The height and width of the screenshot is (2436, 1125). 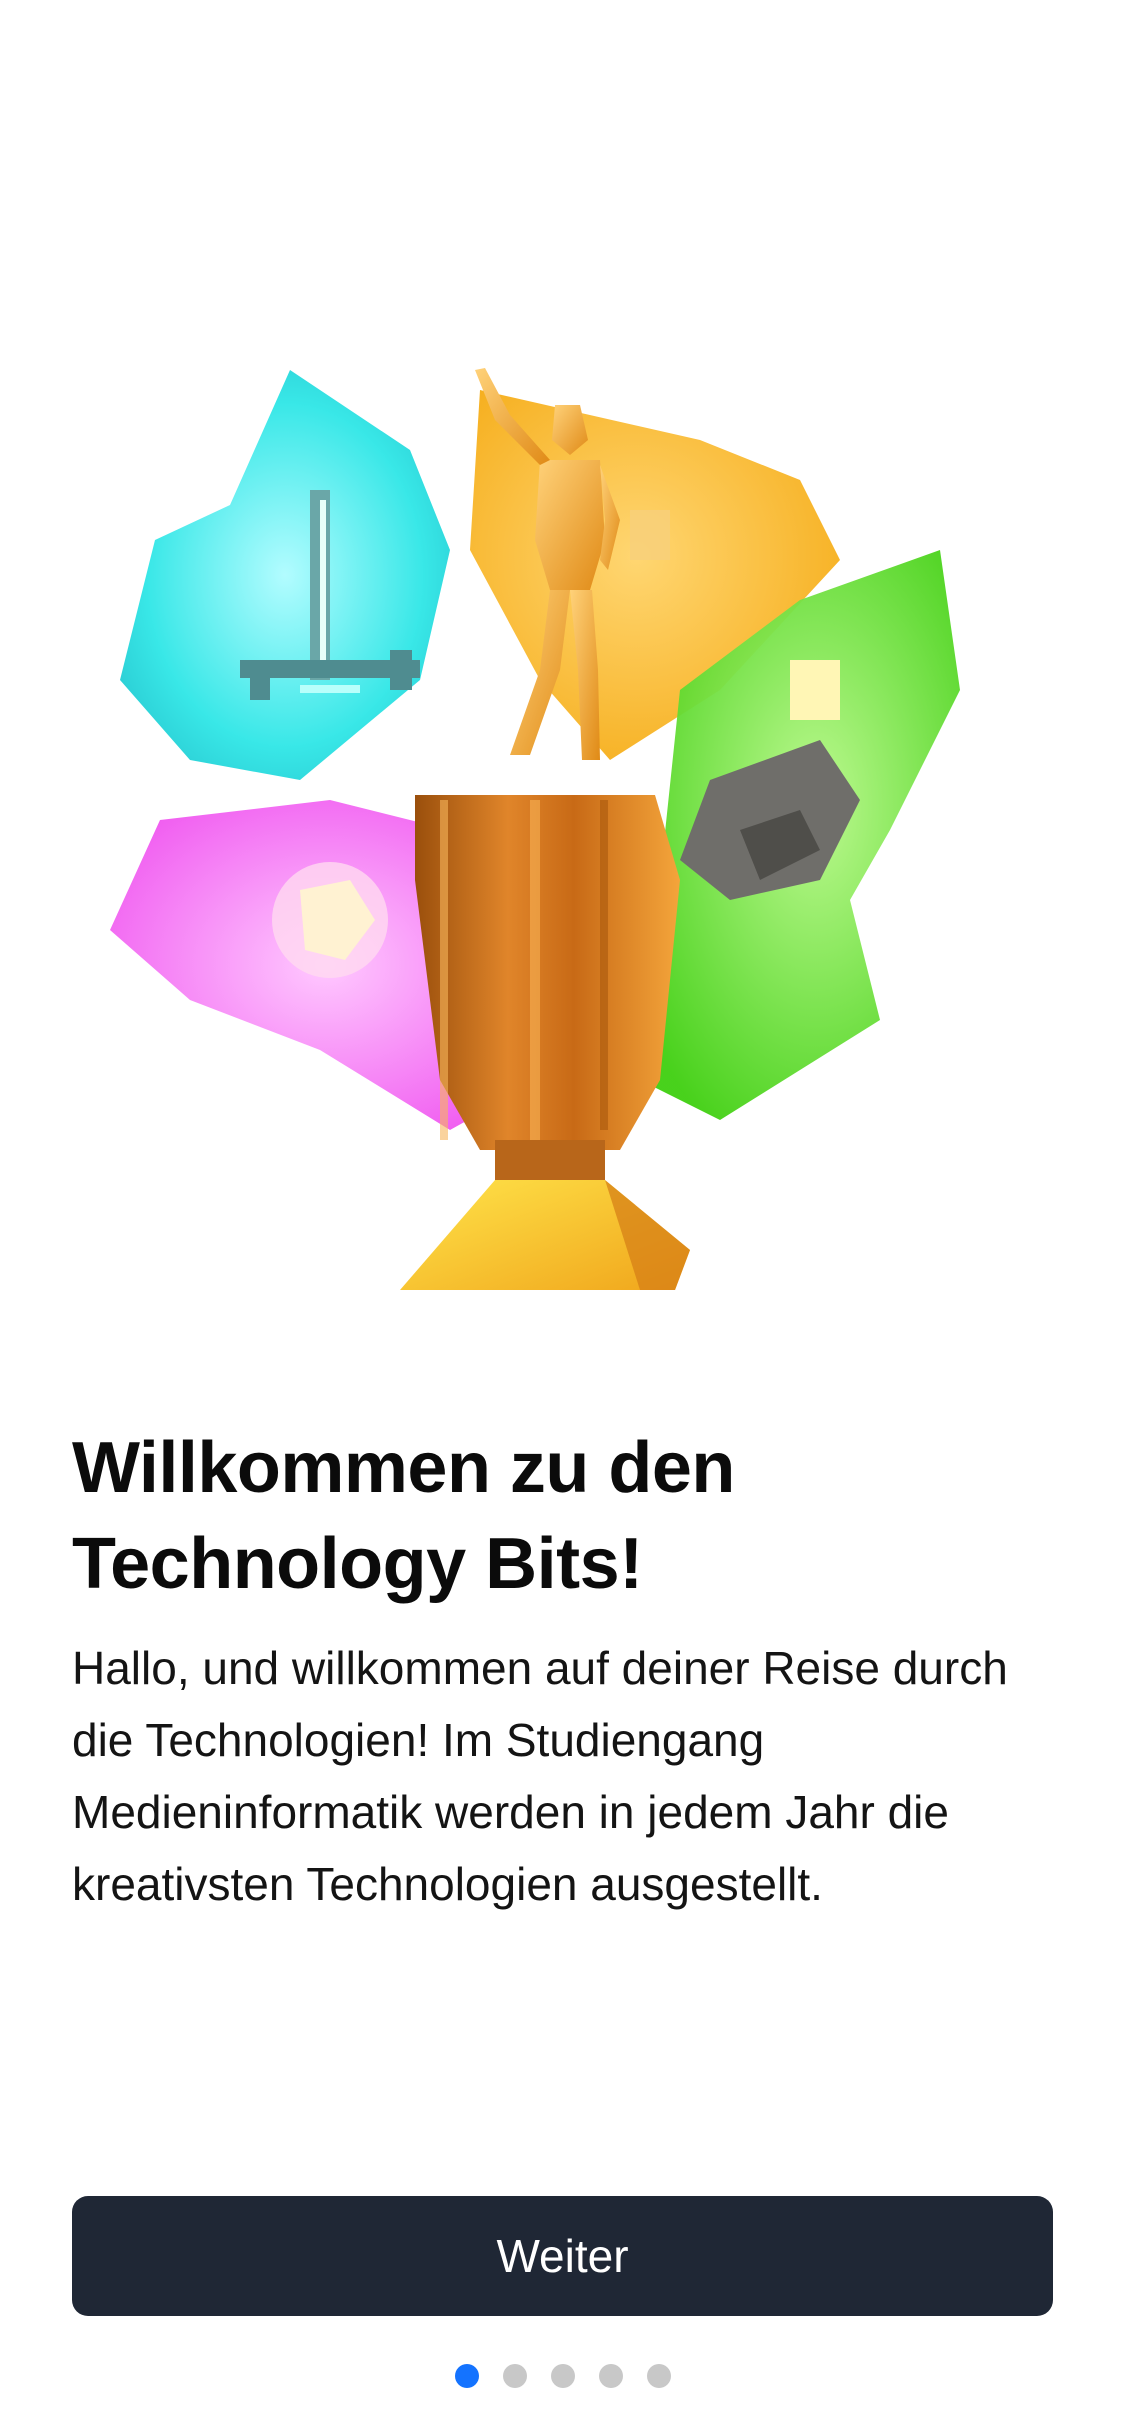 What do you see at coordinates (403, 1468) in the screenshot?
I see `welcome-title-line-1: Willkommen zu den` at bounding box center [403, 1468].